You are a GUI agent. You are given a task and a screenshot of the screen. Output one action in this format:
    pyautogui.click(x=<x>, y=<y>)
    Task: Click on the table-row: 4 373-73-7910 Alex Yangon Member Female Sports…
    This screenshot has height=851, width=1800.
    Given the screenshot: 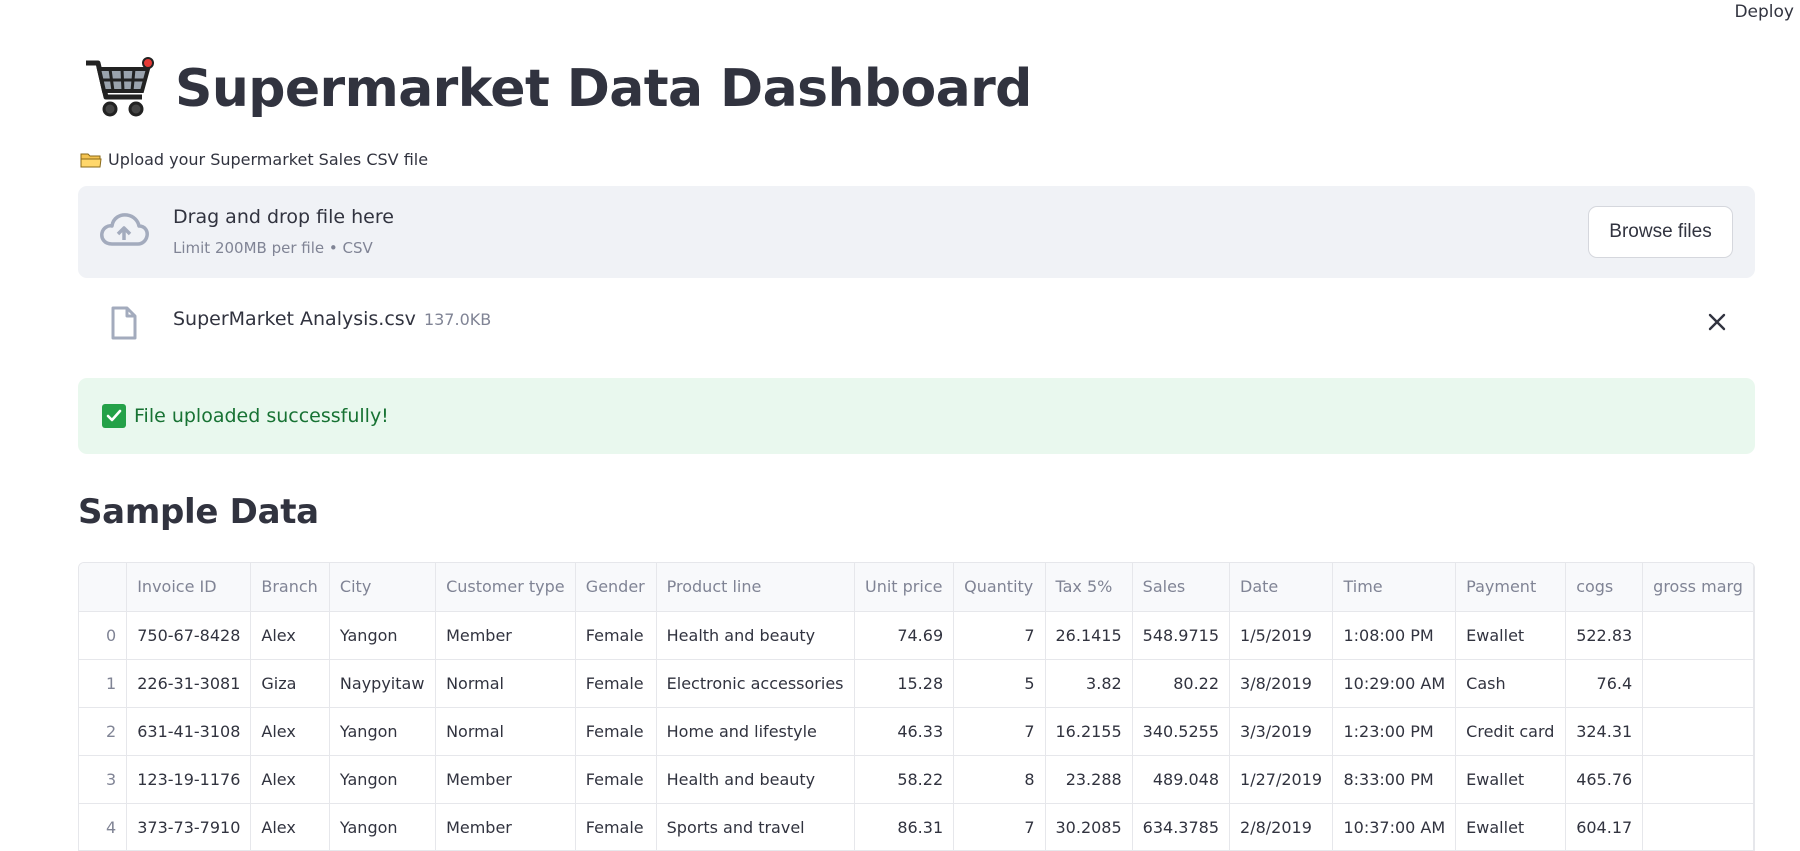 What is the action you would take?
    pyautogui.click(x=916, y=826)
    